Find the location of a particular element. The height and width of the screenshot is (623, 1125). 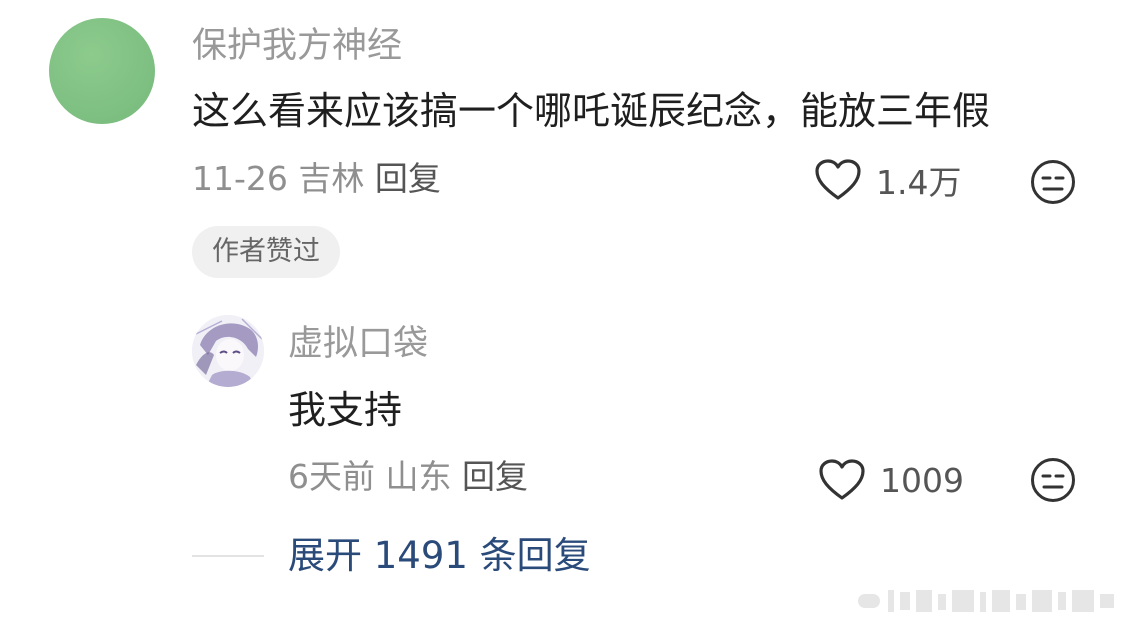

comment-meta: 11-26 吉林 回复 is located at coordinates (316, 178).